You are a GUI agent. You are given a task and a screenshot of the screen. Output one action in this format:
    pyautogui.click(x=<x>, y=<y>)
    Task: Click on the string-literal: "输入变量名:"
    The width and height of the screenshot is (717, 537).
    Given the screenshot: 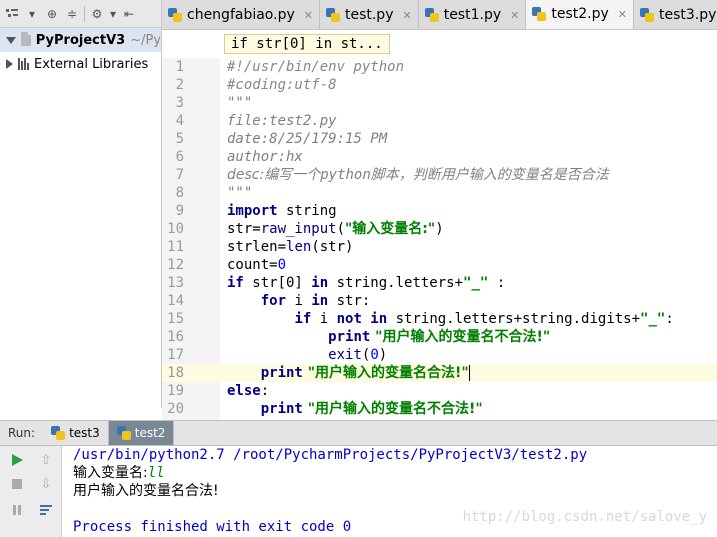 What is the action you would take?
    pyautogui.click(x=390, y=229)
    